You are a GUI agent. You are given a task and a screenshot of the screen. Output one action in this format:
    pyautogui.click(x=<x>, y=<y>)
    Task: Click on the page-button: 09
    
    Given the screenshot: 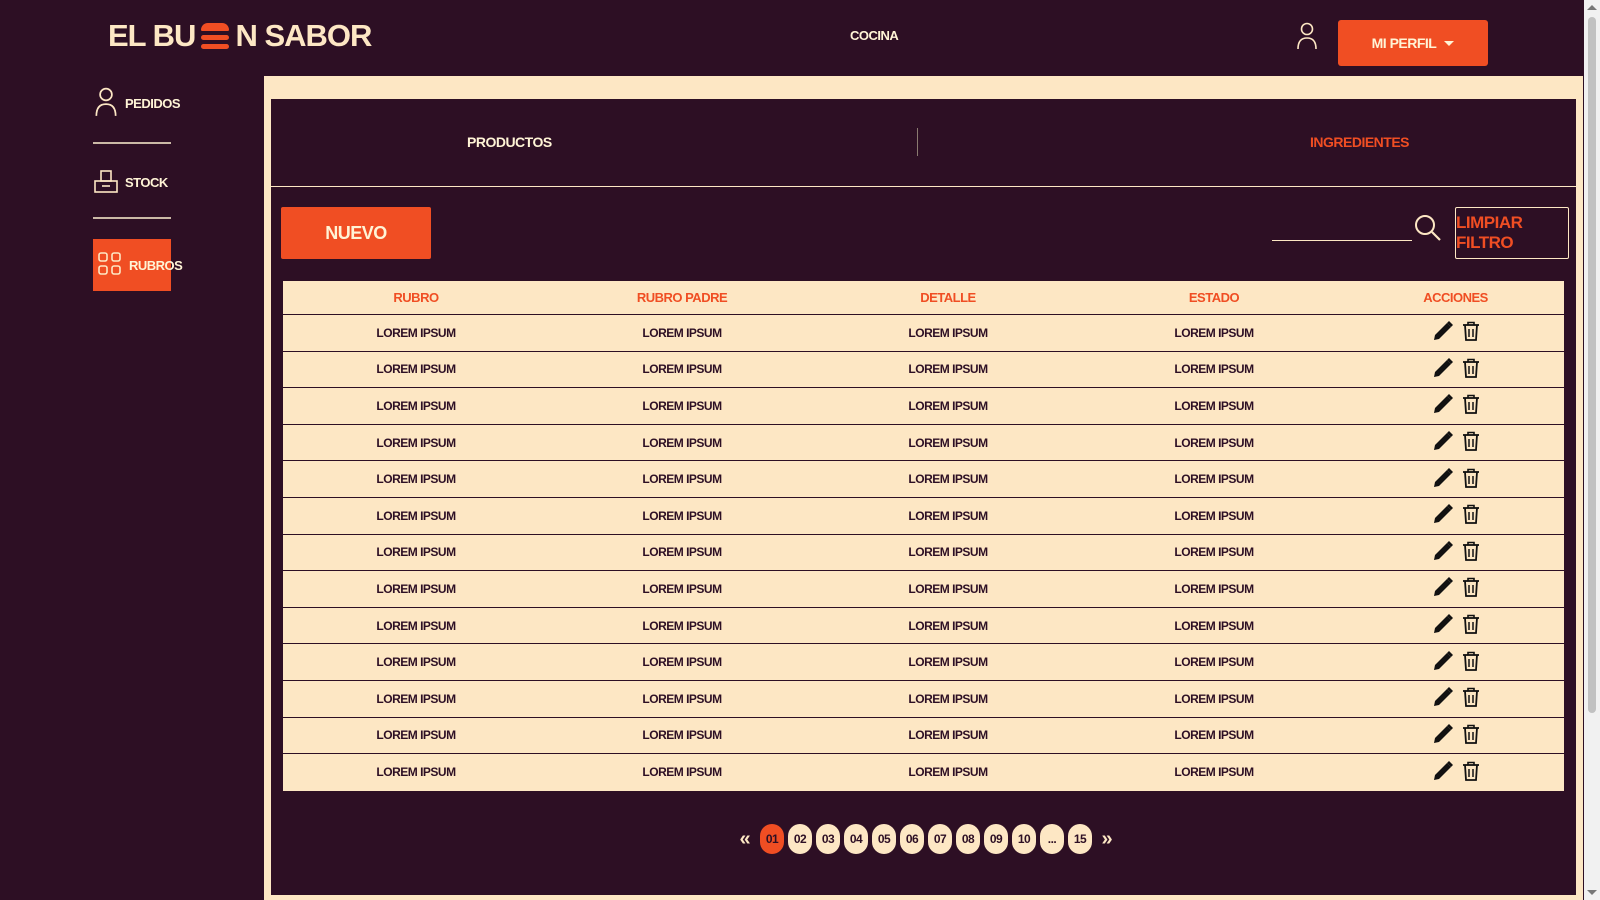 What is the action you would take?
    pyautogui.click(x=996, y=839)
    